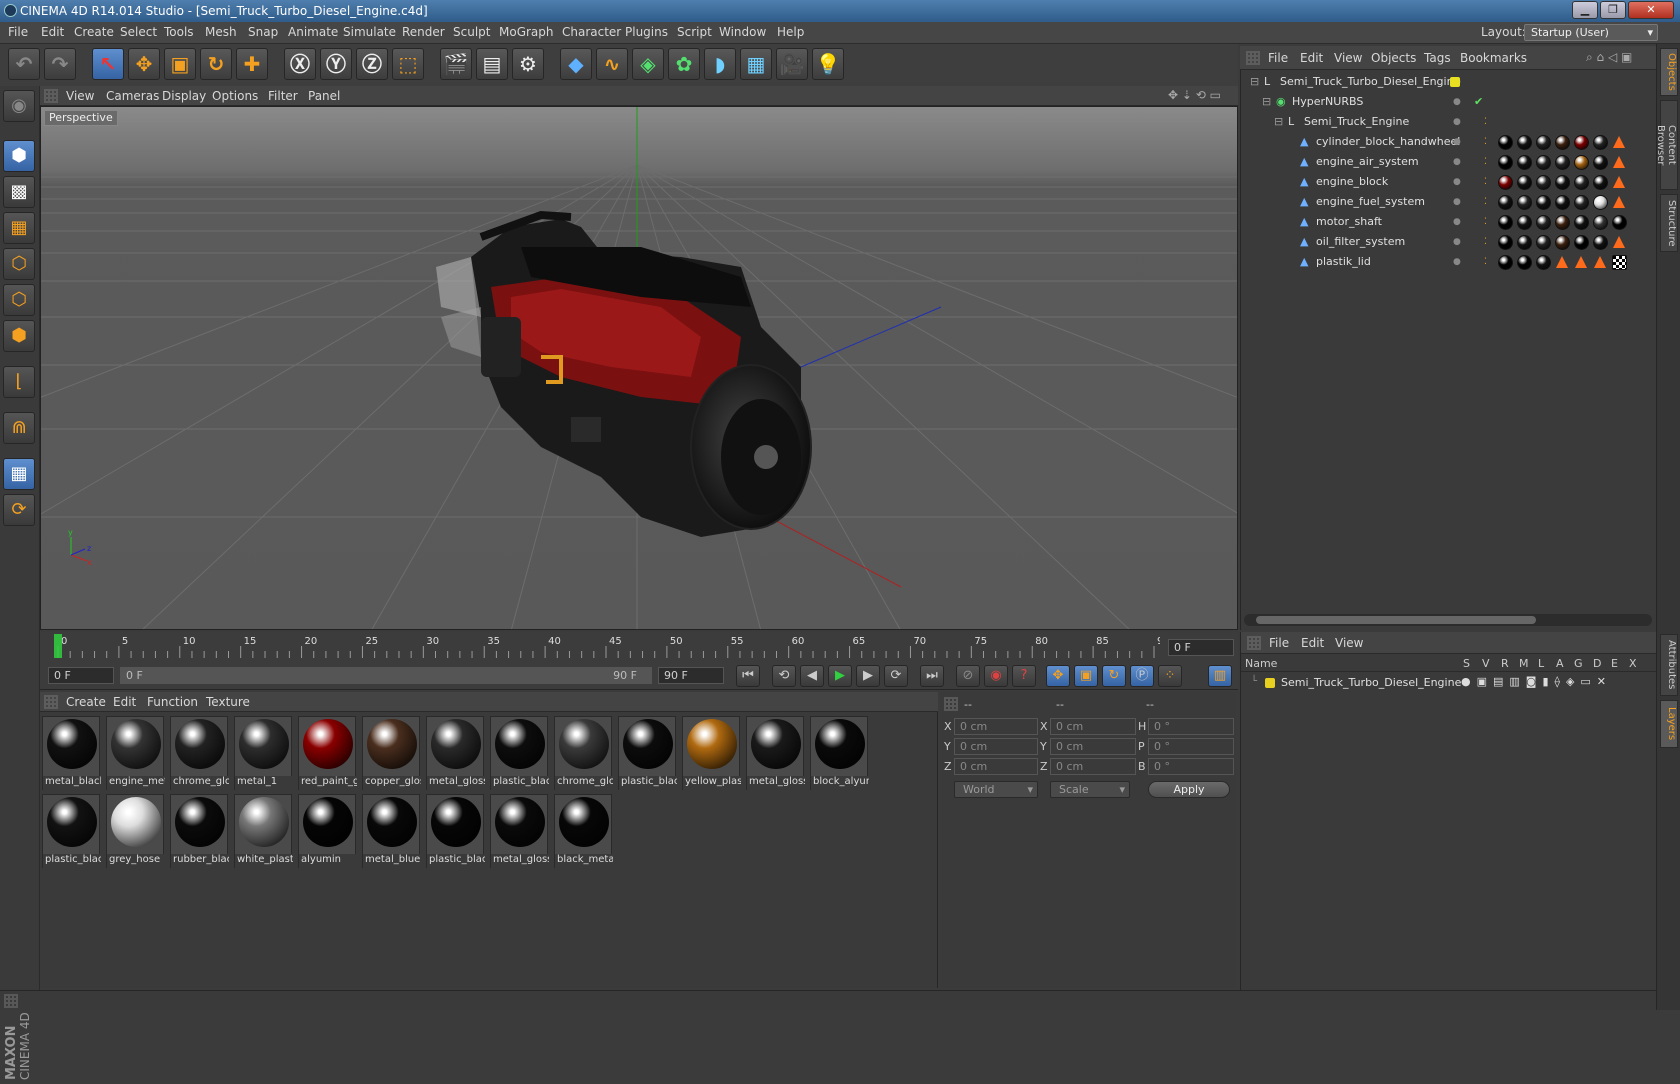 This screenshot has width=1680, height=1084. Describe the element at coordinates (252, 64) in the screenshot. I see `add-object-button: ✚` at that location.